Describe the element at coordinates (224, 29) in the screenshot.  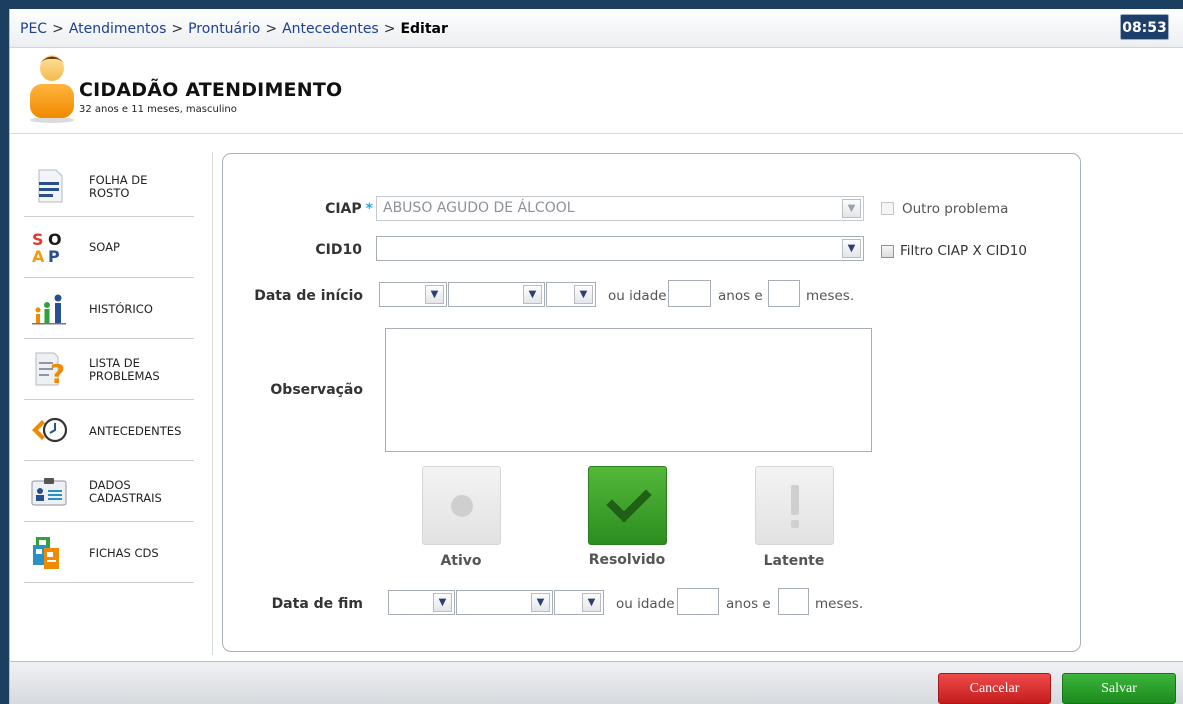
I see `breadcrumb-prontuario: Prontuário` at that location.